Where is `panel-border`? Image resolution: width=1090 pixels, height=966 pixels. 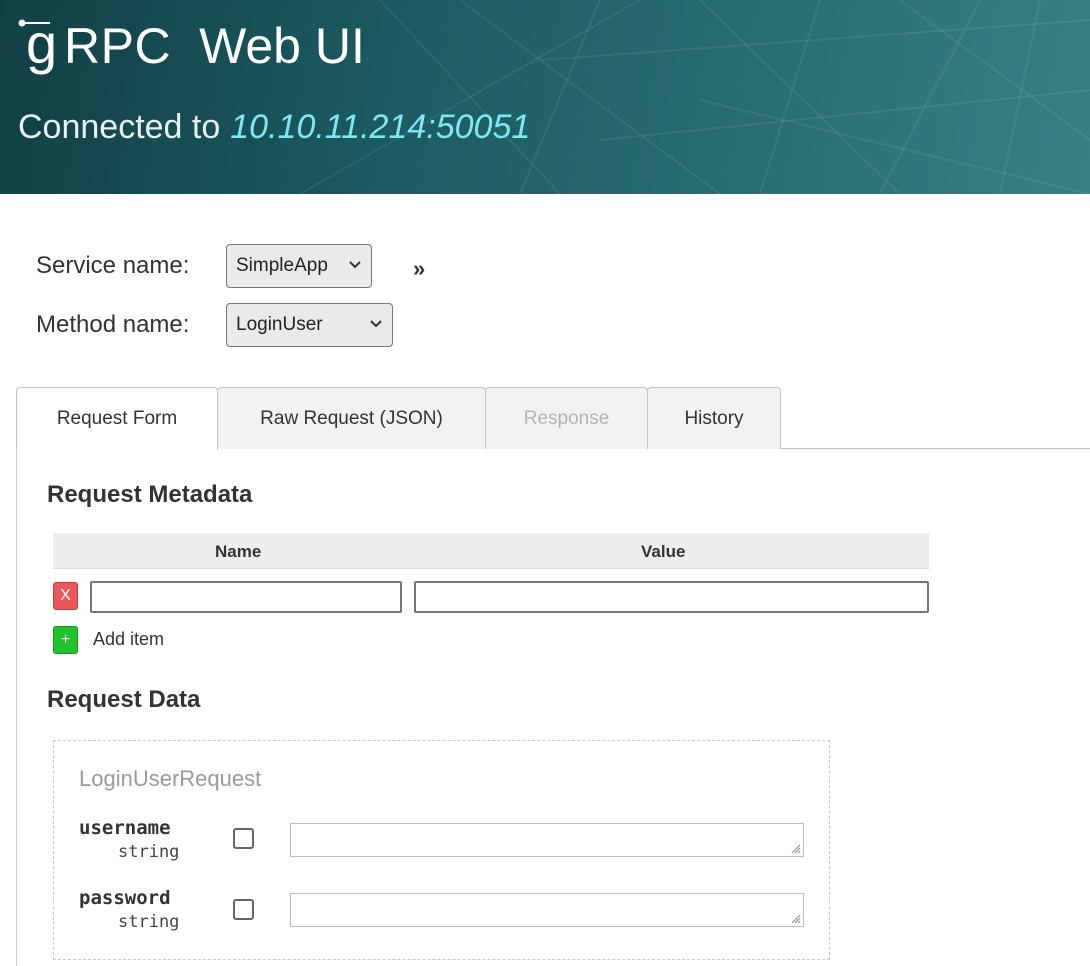
panel-border is located at coordinates (16, 707).